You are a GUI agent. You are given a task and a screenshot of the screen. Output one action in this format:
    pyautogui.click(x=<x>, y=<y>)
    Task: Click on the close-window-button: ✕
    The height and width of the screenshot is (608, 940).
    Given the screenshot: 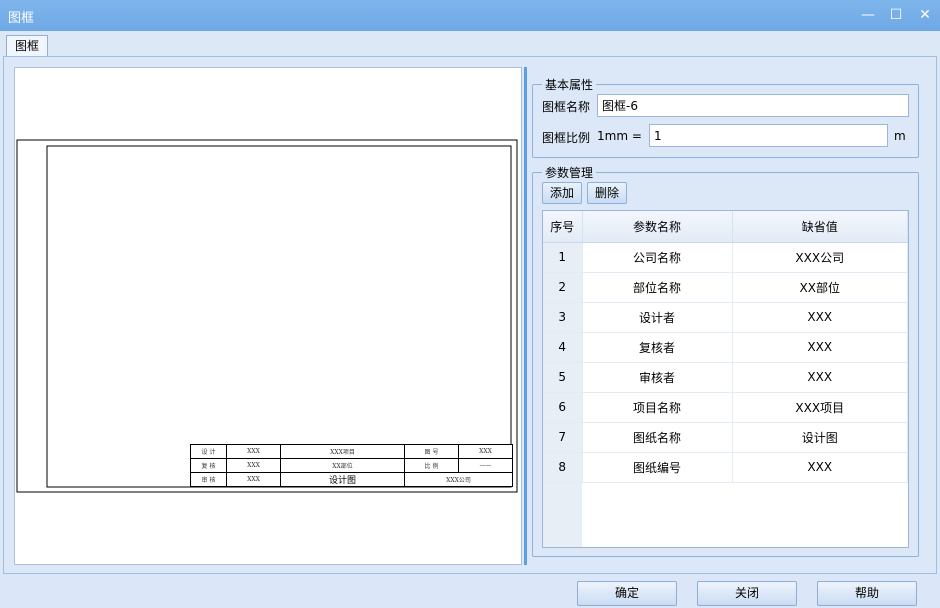 What is the action you would take?
    pyautogui.click(x=925, y=15)
    